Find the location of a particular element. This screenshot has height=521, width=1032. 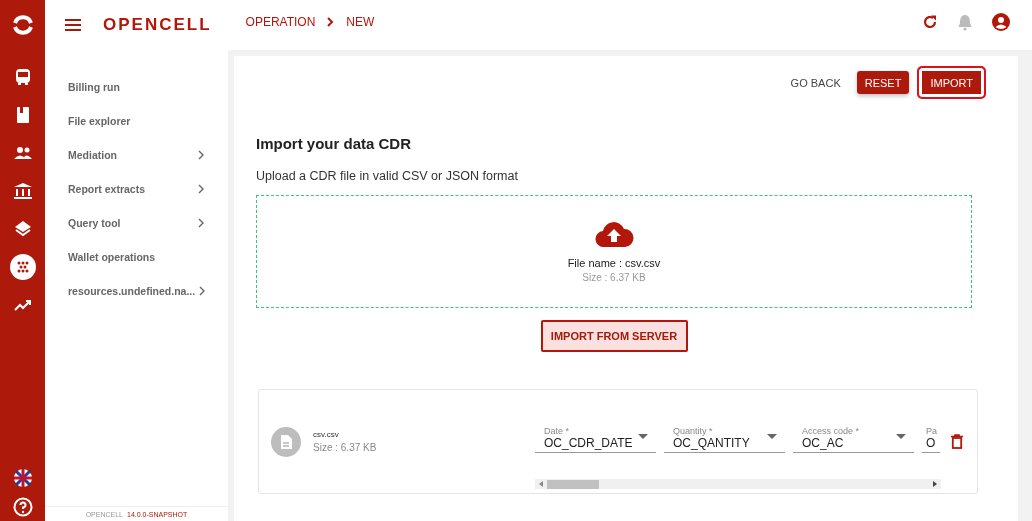

scroll-right-icon is located at coordinates (935, 484).